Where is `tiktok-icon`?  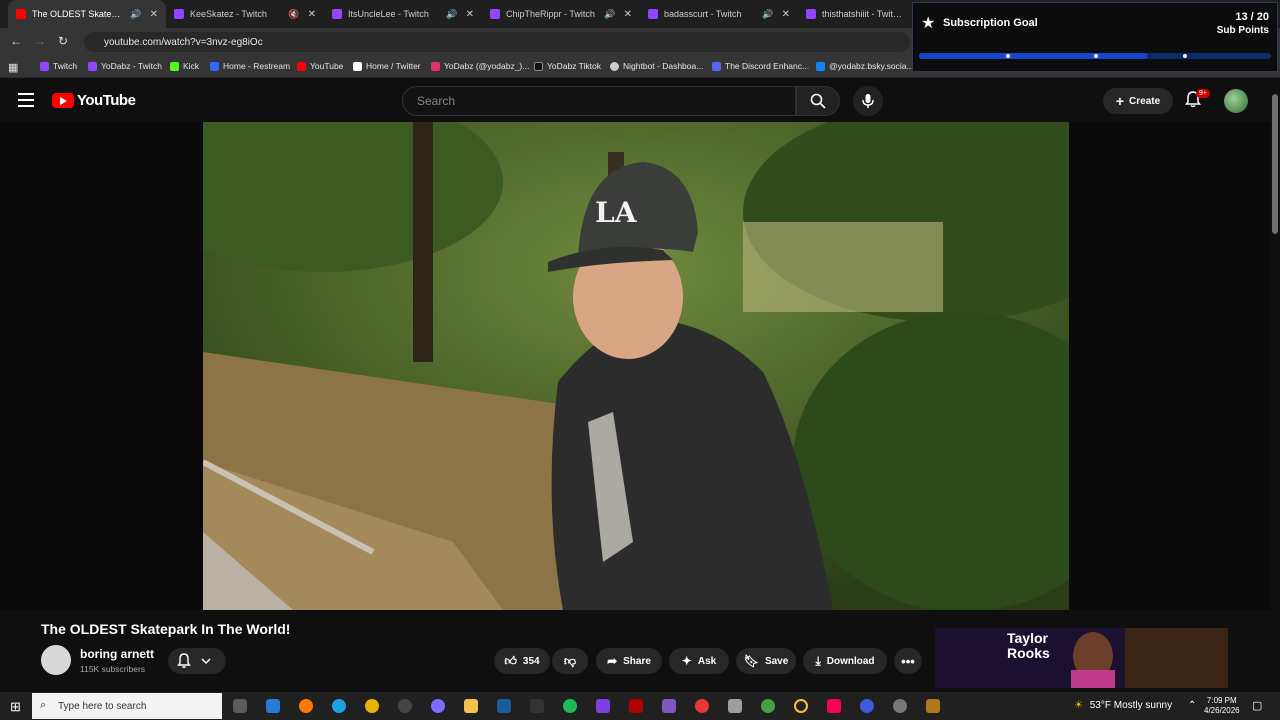
tiktok-icon is located at coordinates (834, 706).